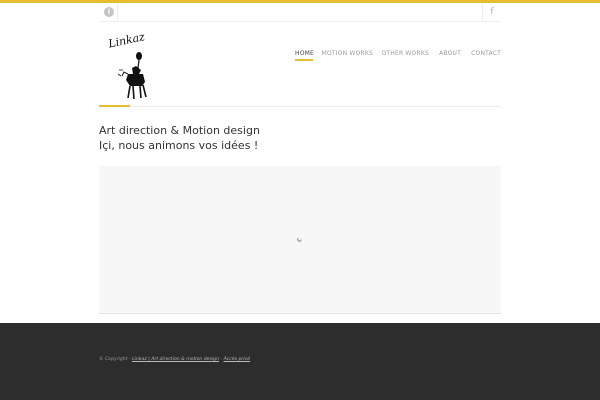  What do you see at coordinates (116, 359) in the screenshot?
I see `copyright-prefix: © Copyright -` at bounding box center [116, 359].